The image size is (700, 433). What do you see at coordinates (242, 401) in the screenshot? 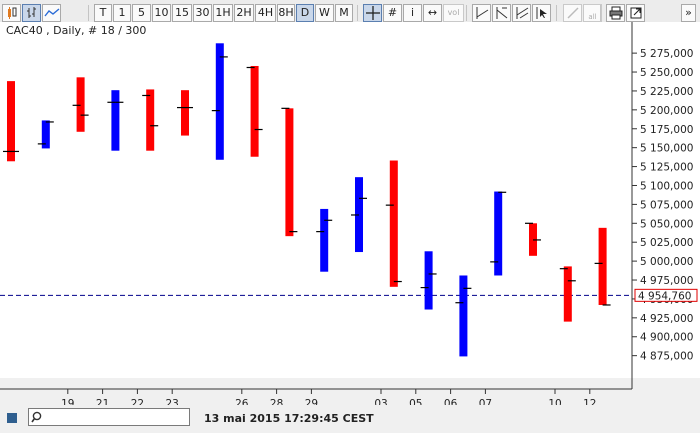
I see `x-tick-label: 26` at bounding box center [242, 401].